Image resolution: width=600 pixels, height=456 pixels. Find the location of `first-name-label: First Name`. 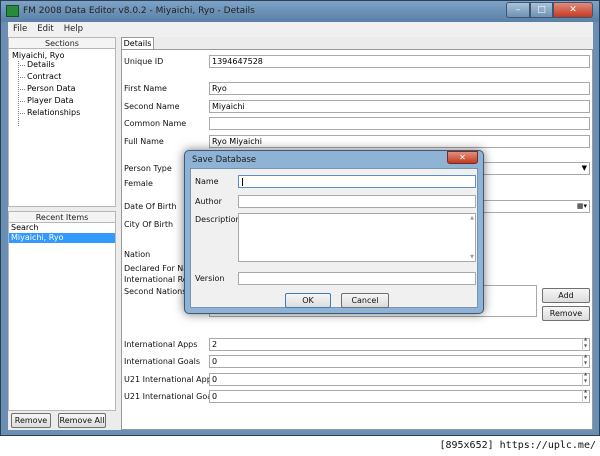

first-name-label: First Name is located at coordinates (145, 88).